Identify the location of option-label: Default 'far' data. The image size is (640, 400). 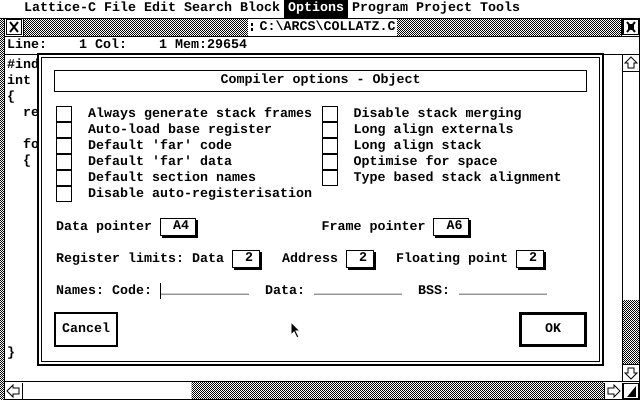
(160, 162).